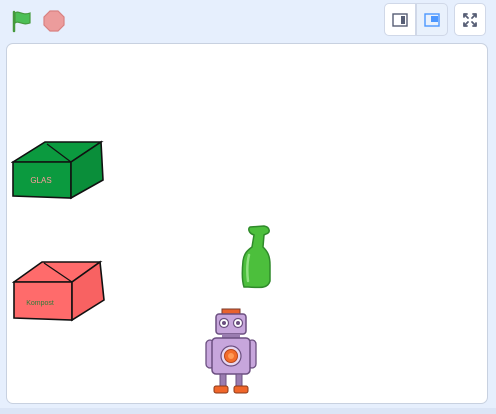 The height and width of the screenshot is (414, 496). Describe the element at coordinates (40, 303) in the screenshot. I see `kompost-box-label: Kompost` at that location.